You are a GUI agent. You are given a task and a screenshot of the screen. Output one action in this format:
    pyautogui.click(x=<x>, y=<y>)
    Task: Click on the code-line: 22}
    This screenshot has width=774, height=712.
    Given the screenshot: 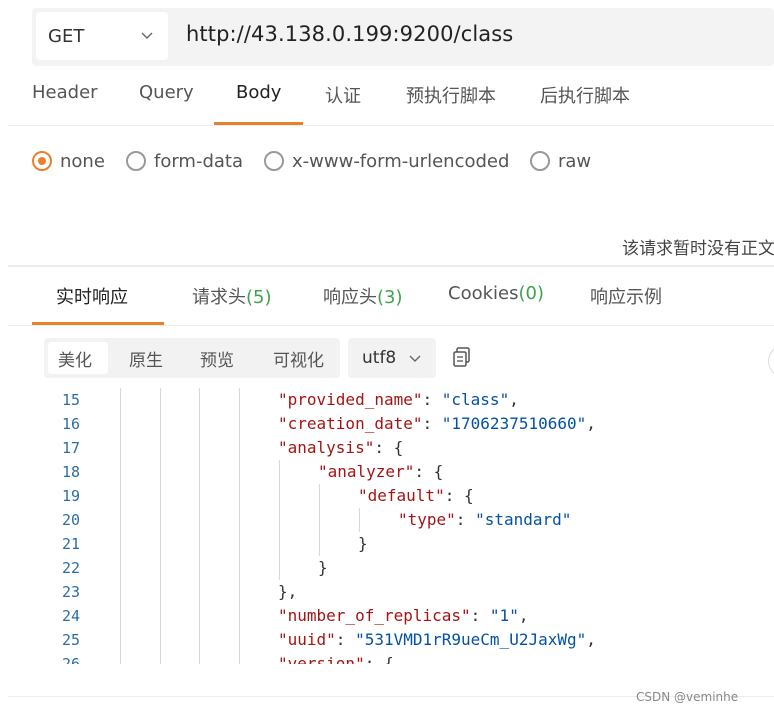 What is the action you would take?
    pyautogui.click(x=409, y=568)
    